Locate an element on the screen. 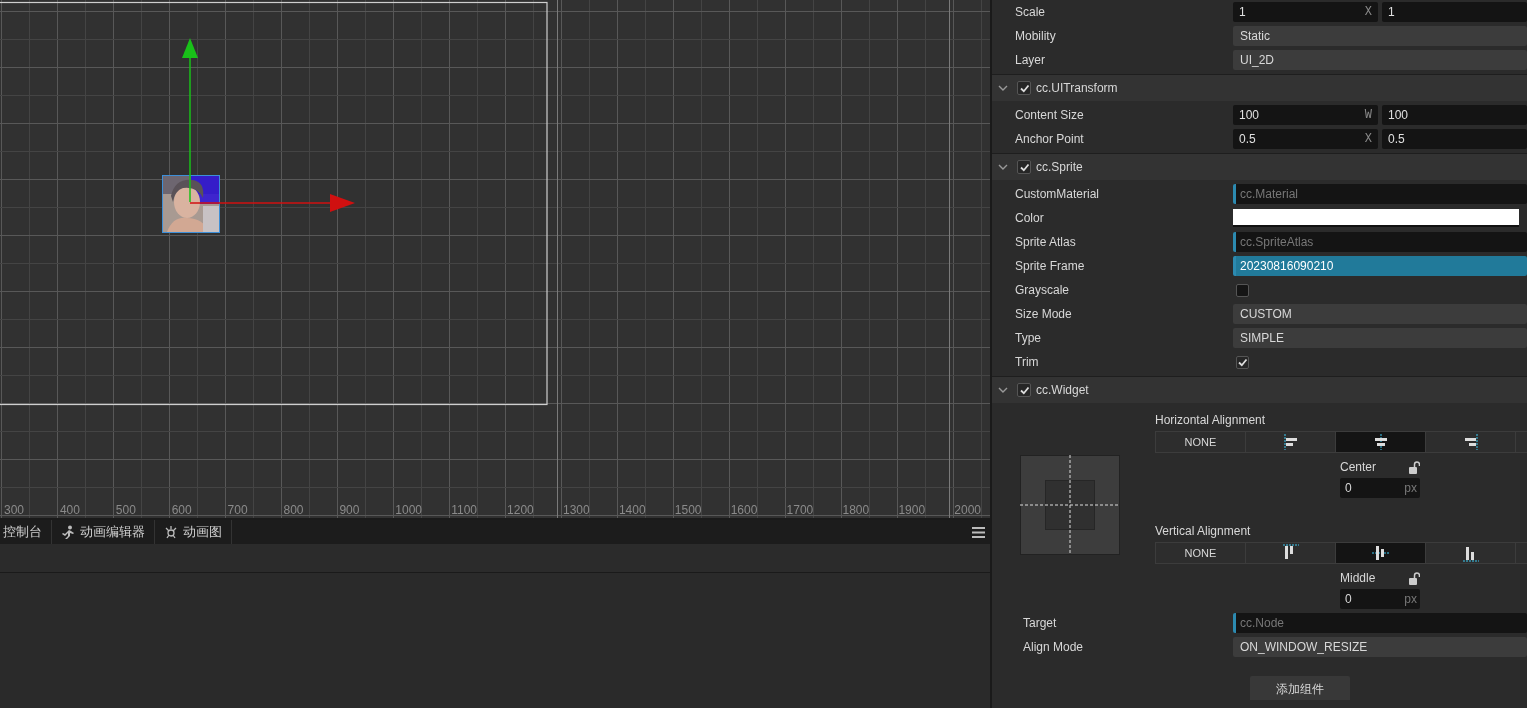 Image resolution: width=1527 pixels, height=708 pixels. dropdown: CUSTOM is located at coordinates (1380, 314).